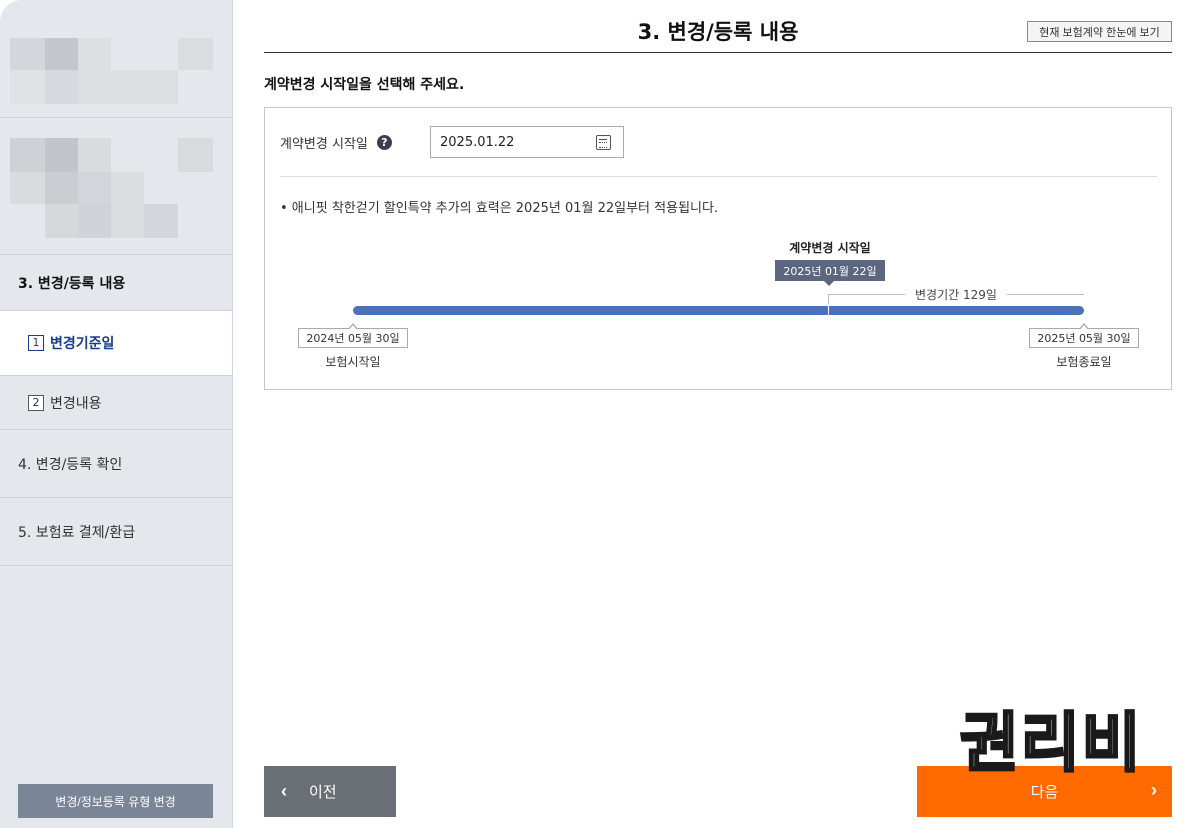 The image size is (1200, 828). I want to click on change-period-label: 변경기간 129일, so click(956, 294).